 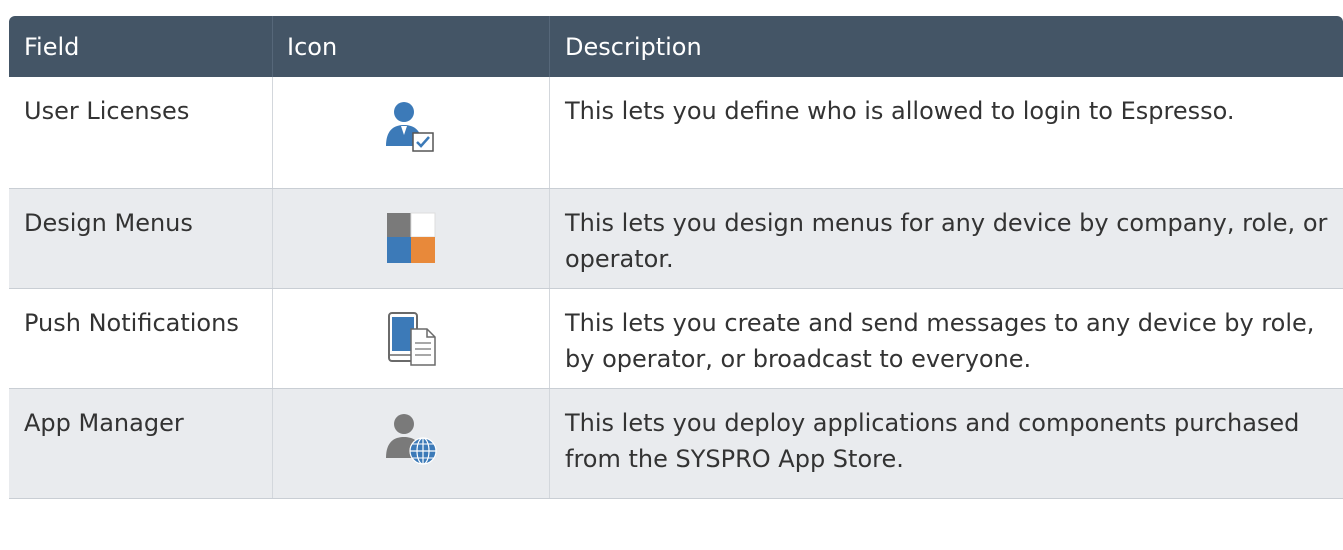 I want to click on tile-grid-icon, so click(x=411, y=239).